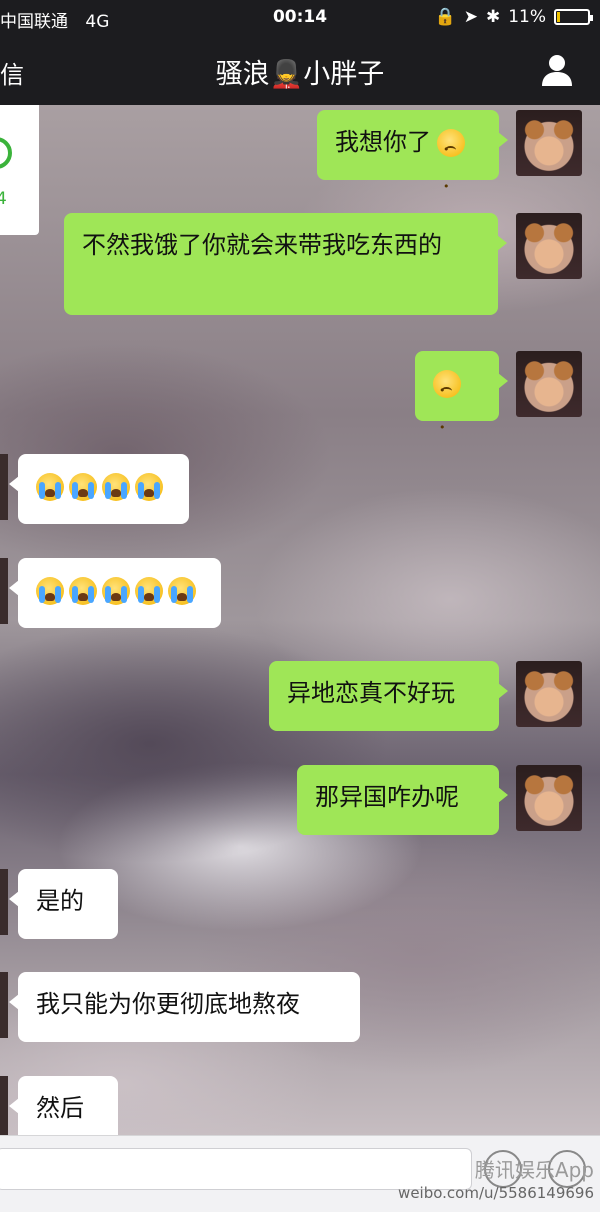 This screenshot has width=600, height=1212. What do you see at coordinates (534, 1170) in the screenshot?
I see `watermark-app: 腾讯娱乐App` at bounding box center [534, 1170].